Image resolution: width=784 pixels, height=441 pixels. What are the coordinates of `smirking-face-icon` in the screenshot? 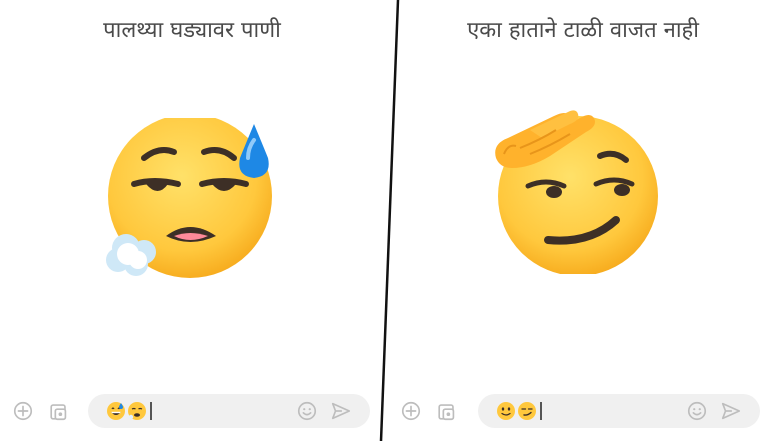 It's located at (527, 411).